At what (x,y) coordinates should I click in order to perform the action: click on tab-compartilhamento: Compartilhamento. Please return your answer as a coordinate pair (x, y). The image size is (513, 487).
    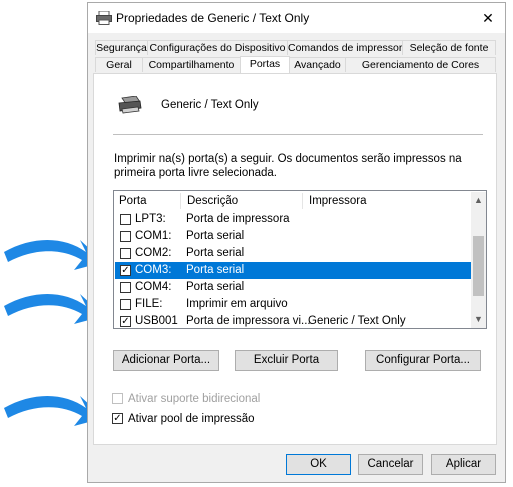
    Looking at the image, I should click on (191, 64).